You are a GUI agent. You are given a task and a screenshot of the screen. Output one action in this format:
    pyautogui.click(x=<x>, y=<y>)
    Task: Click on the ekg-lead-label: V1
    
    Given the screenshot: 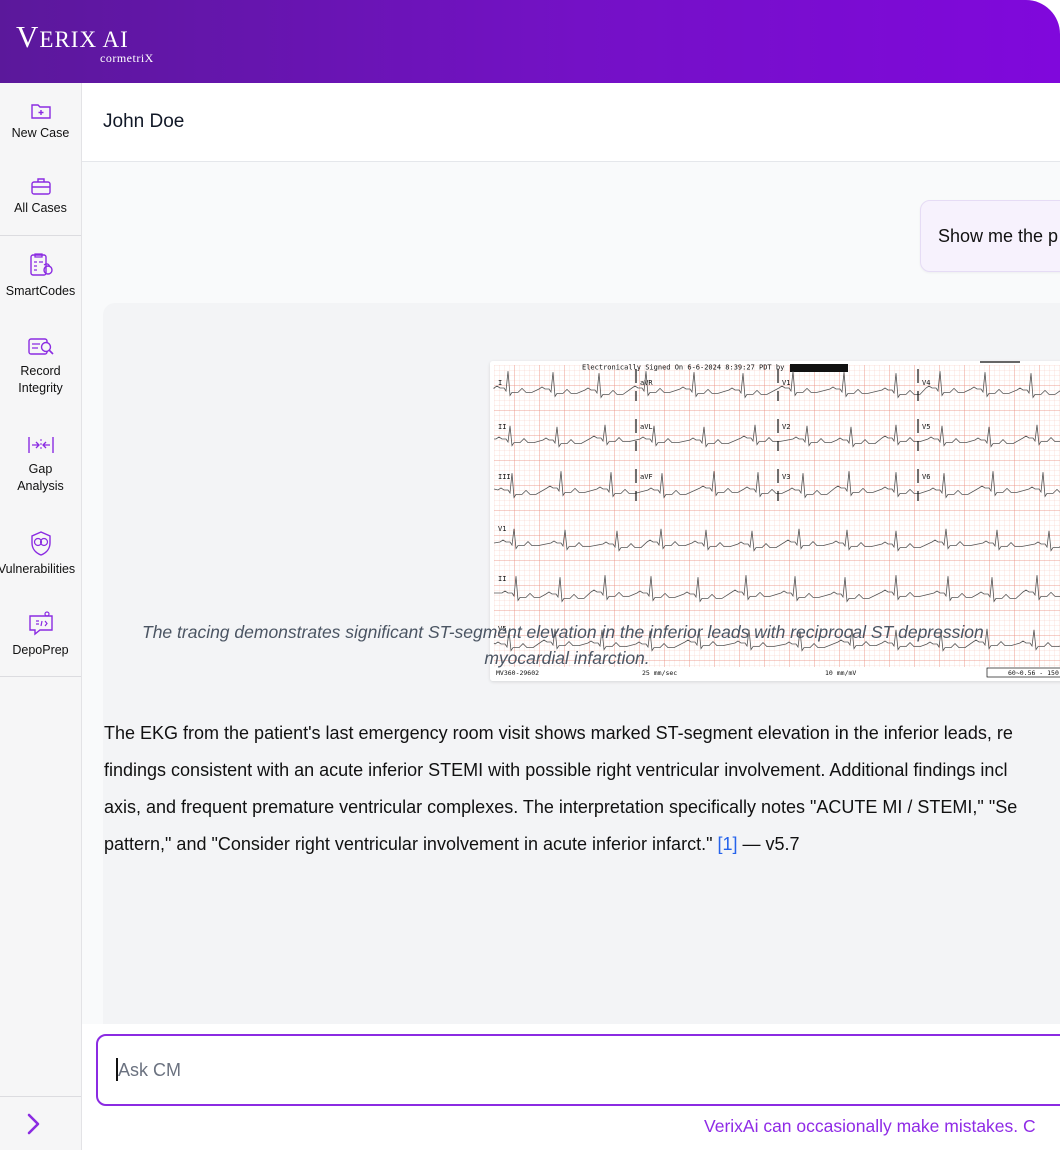 What is the action you would take?
    pyautogui.click(x=786, y=383)
    